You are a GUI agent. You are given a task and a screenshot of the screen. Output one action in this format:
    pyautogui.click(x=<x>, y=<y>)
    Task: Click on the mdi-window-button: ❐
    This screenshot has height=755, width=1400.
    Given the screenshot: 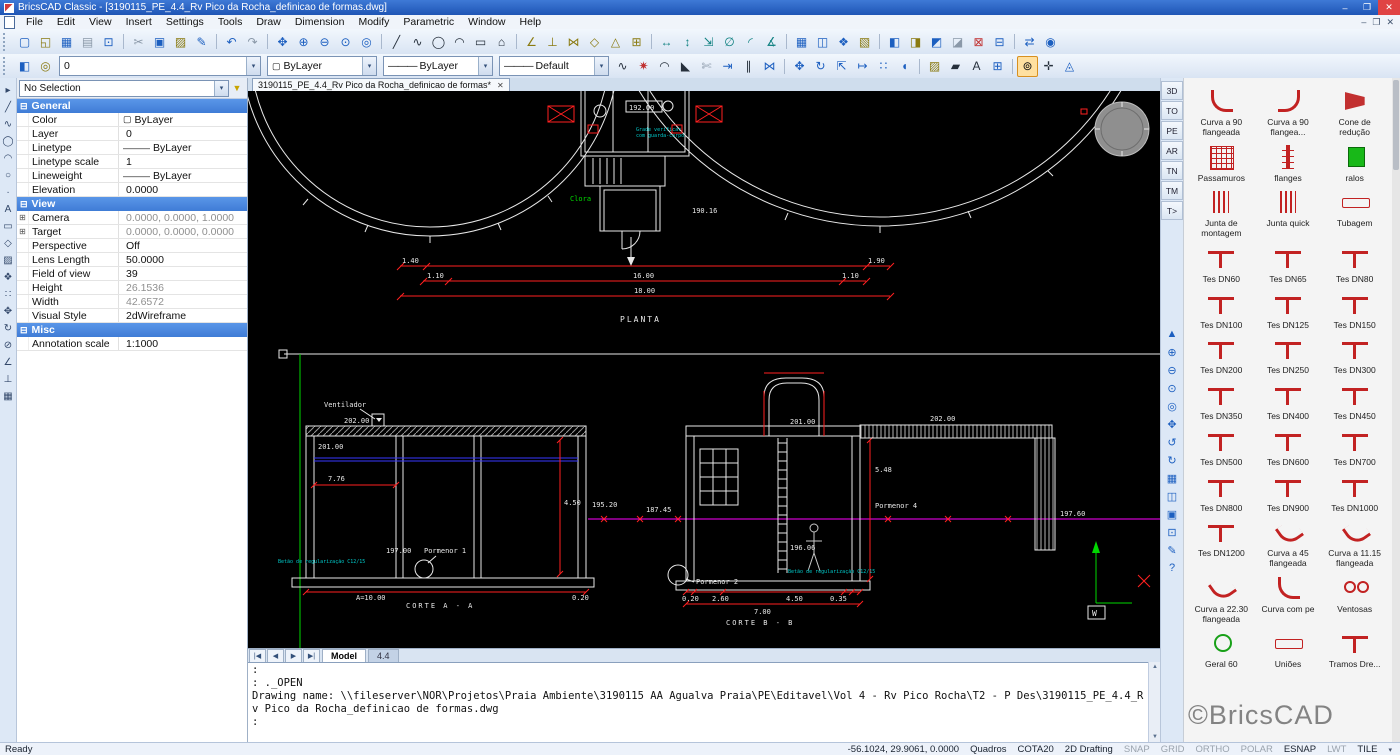 What is the action you would take?
    pyautogui.click(x=1376, y=22)
    